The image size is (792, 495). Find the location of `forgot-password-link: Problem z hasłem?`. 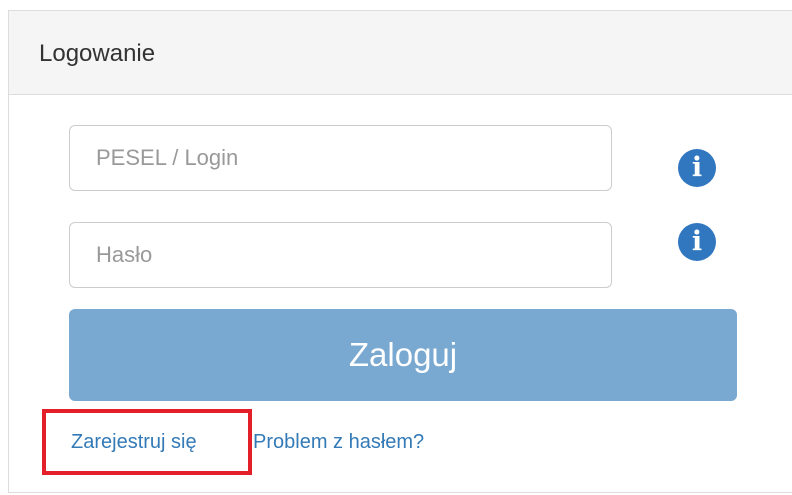

forgot-password-link: Problem z hasłem? is located at coordinates (338, 442).